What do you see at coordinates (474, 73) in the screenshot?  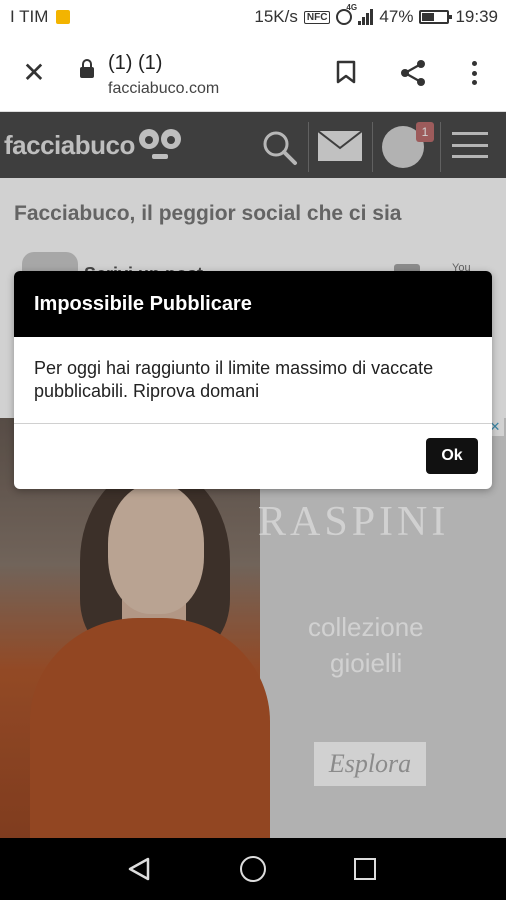 I see `more-vert-icon` at bounding box center [474, 73].